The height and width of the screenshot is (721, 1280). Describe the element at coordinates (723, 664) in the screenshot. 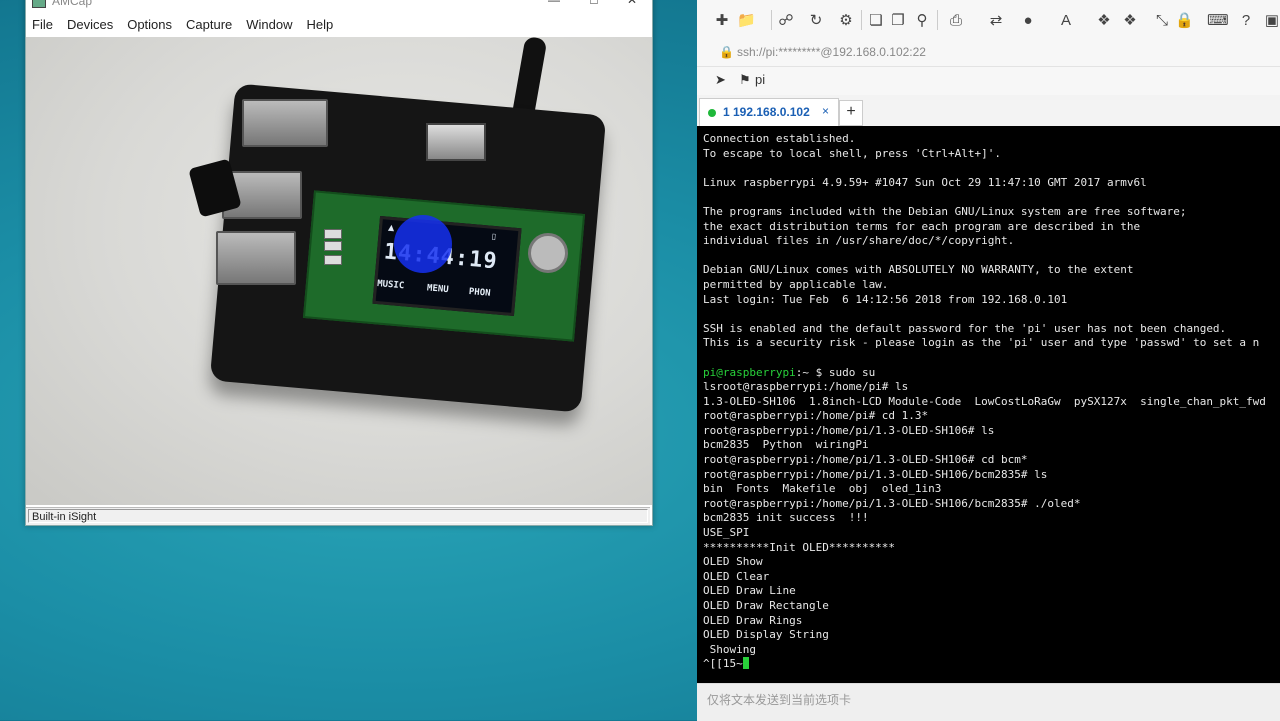

I see `terminal-line: ^[[15~` at that location.